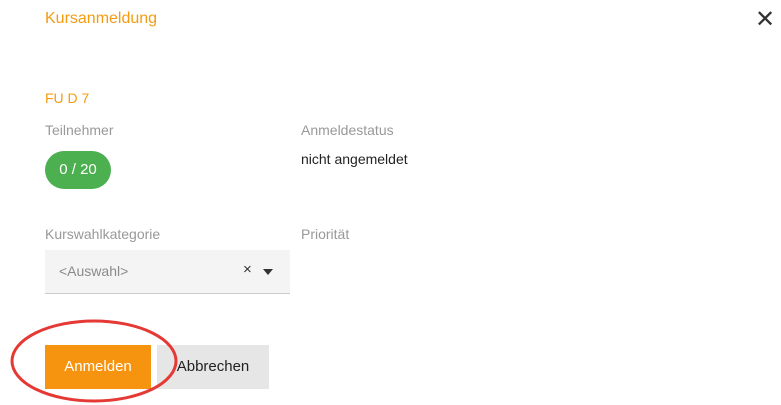  I want to click on dialog-title: Kursanmeldung, so click(101, 18).